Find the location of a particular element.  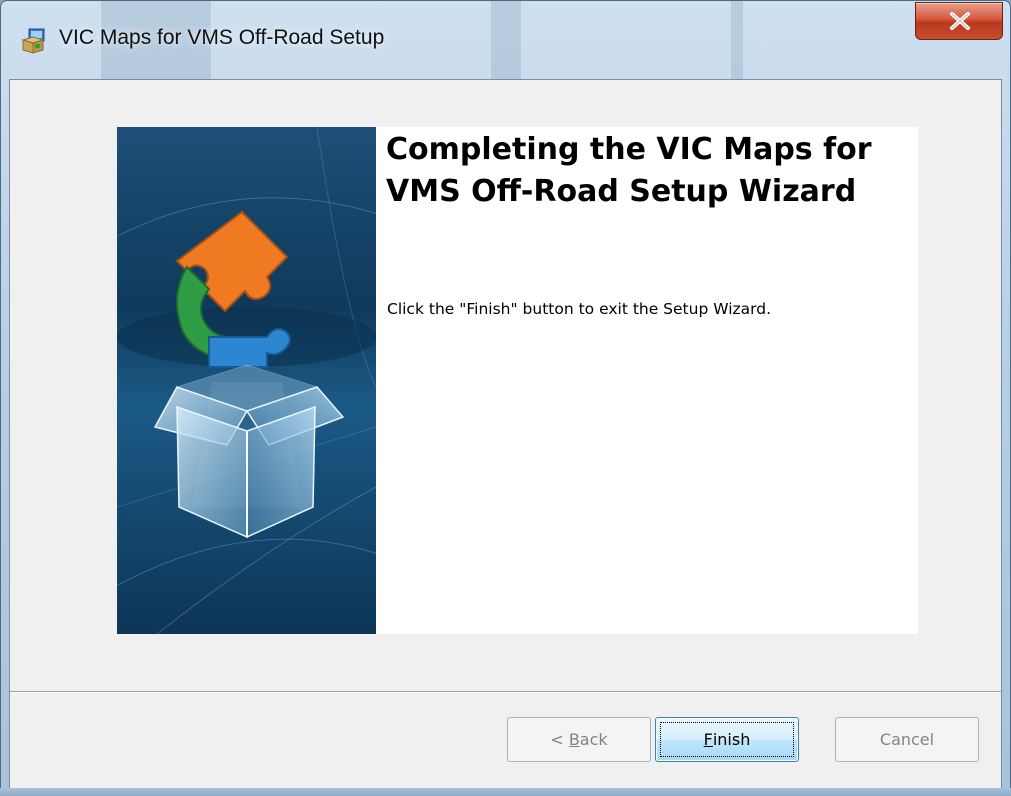

cancel-button: Cancel is located at coordinates (907, 739).